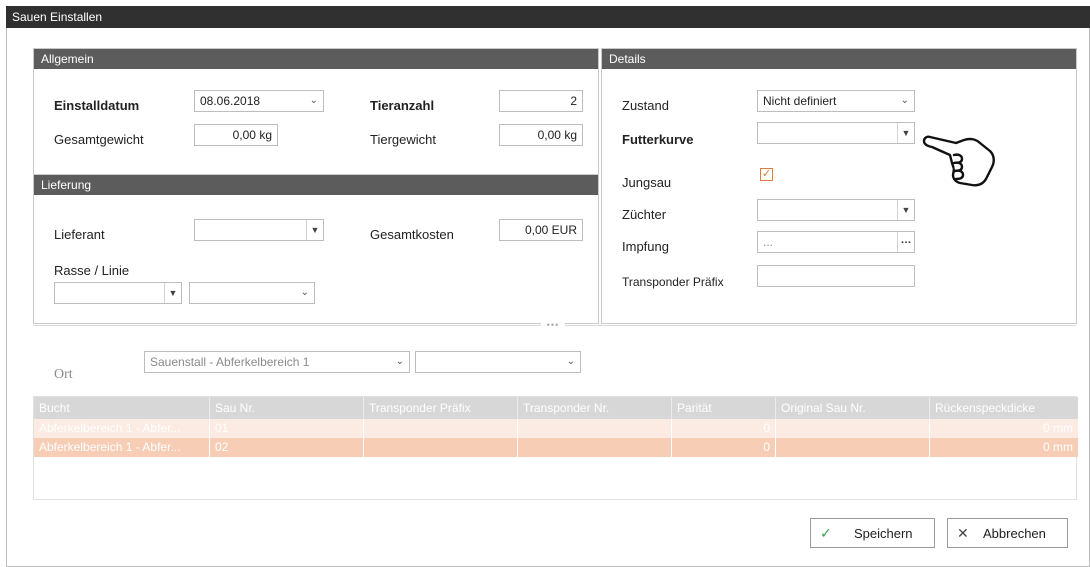 This screenshot has height=567, width=1090. I want to click on pointing-hand-icon, so click(958, 161).